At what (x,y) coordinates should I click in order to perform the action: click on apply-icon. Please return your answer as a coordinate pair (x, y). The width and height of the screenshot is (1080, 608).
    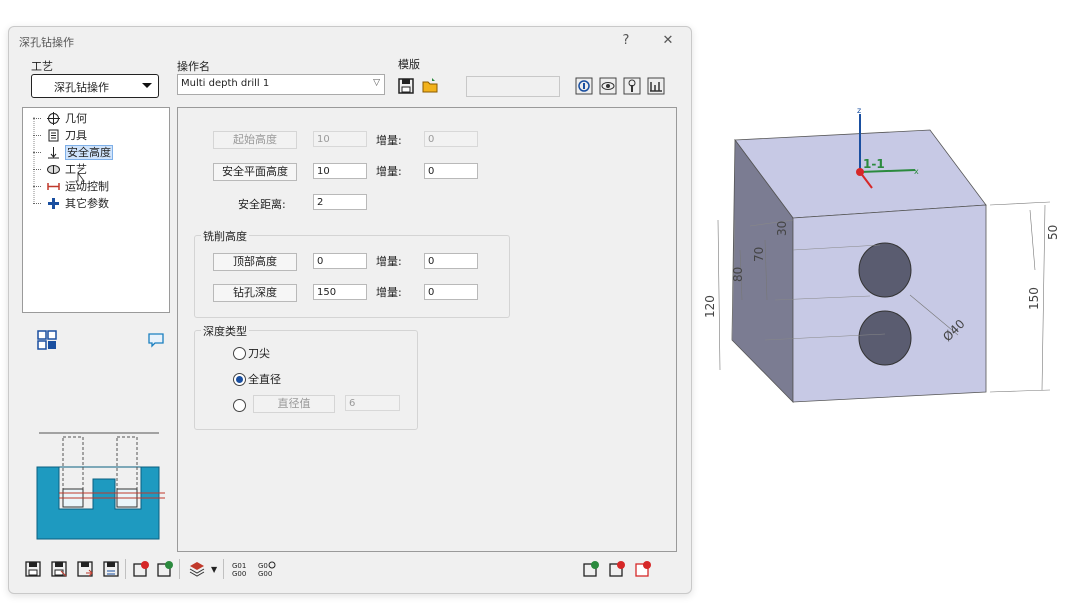
    Looking at the image, I should click on (591, 569).